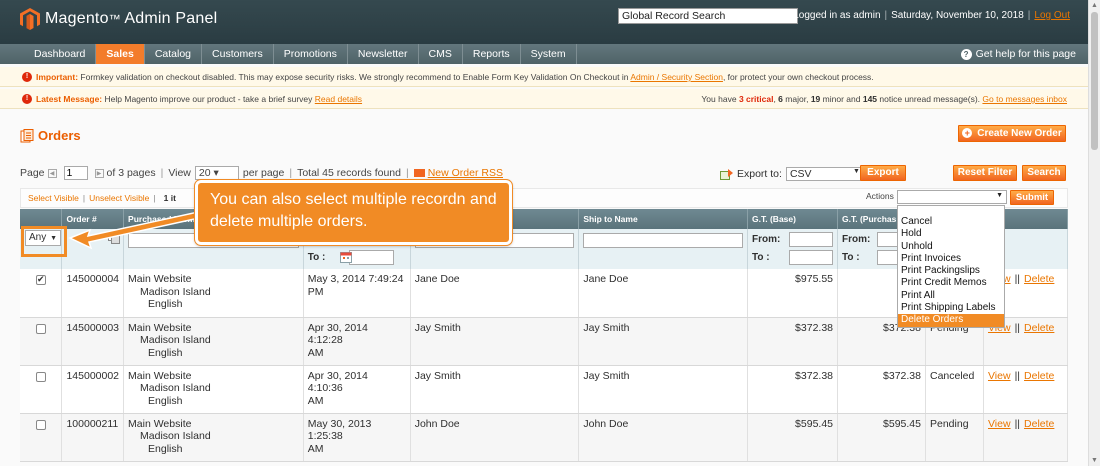  Describe the element at coordinates (951, 308) in the screenshot. I see `action-option: Print Shipping Labels` at that location.